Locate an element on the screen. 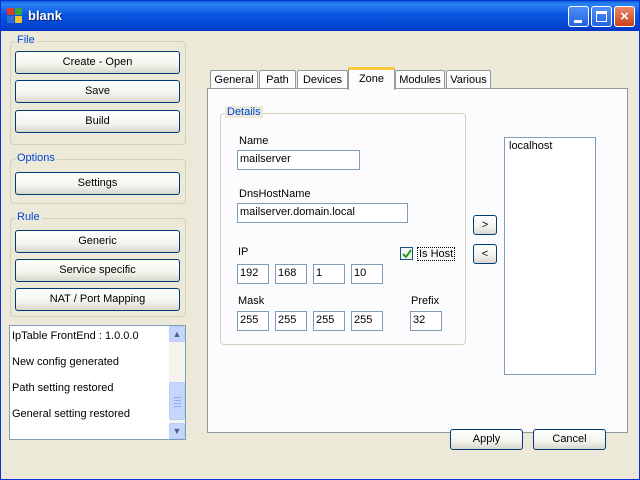  generic-button: Generic is located at coordinates (97, 241).